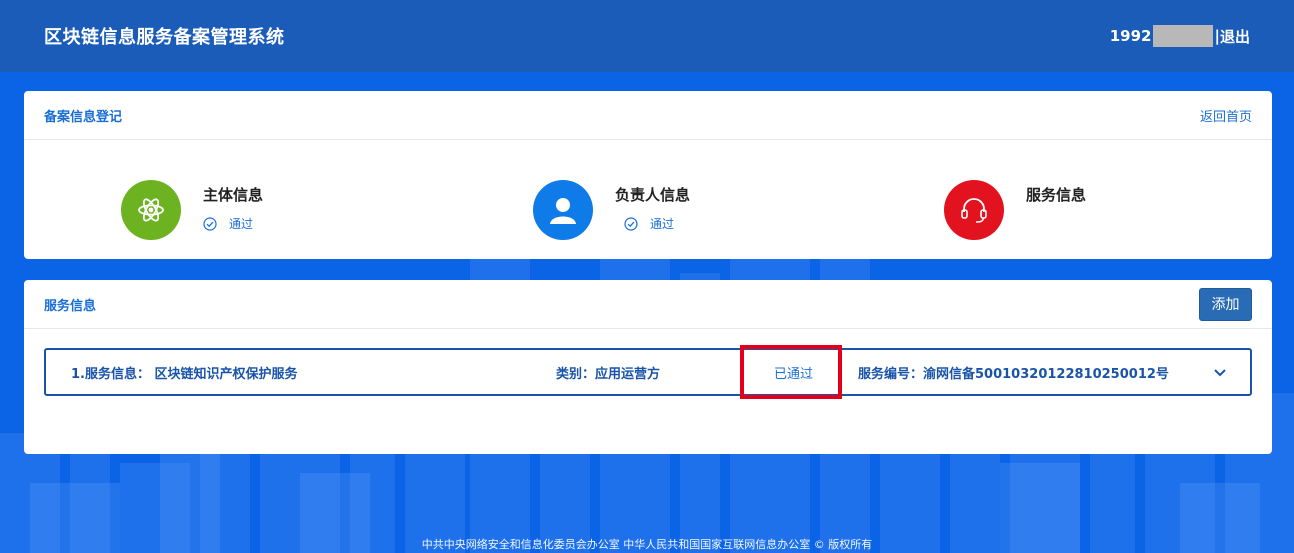  I want to click on step-name: 主体信息, so click(233, 195).